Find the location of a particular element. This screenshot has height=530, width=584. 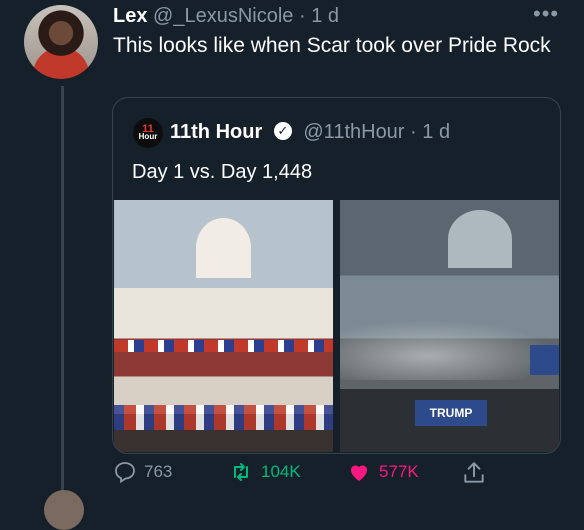

like-button: 577K is located at coordinates (382, 472).